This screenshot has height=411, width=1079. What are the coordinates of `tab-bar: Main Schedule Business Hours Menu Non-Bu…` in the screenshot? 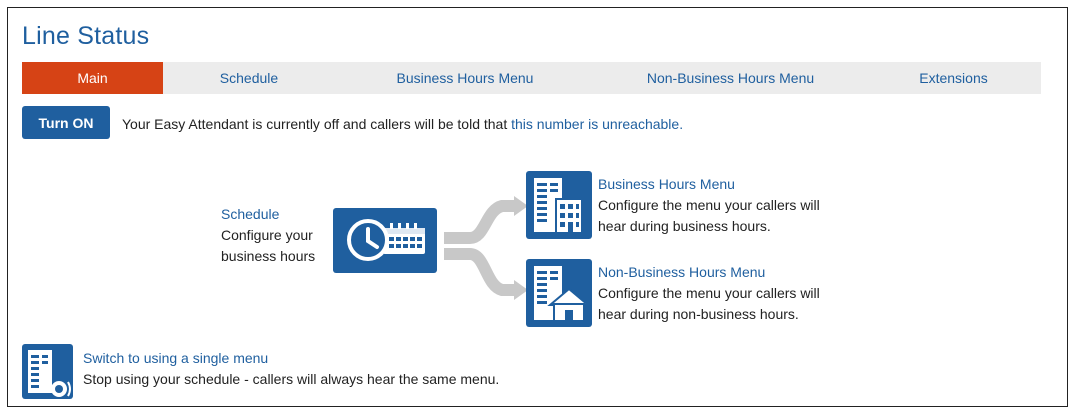 It's located at (531, 78).